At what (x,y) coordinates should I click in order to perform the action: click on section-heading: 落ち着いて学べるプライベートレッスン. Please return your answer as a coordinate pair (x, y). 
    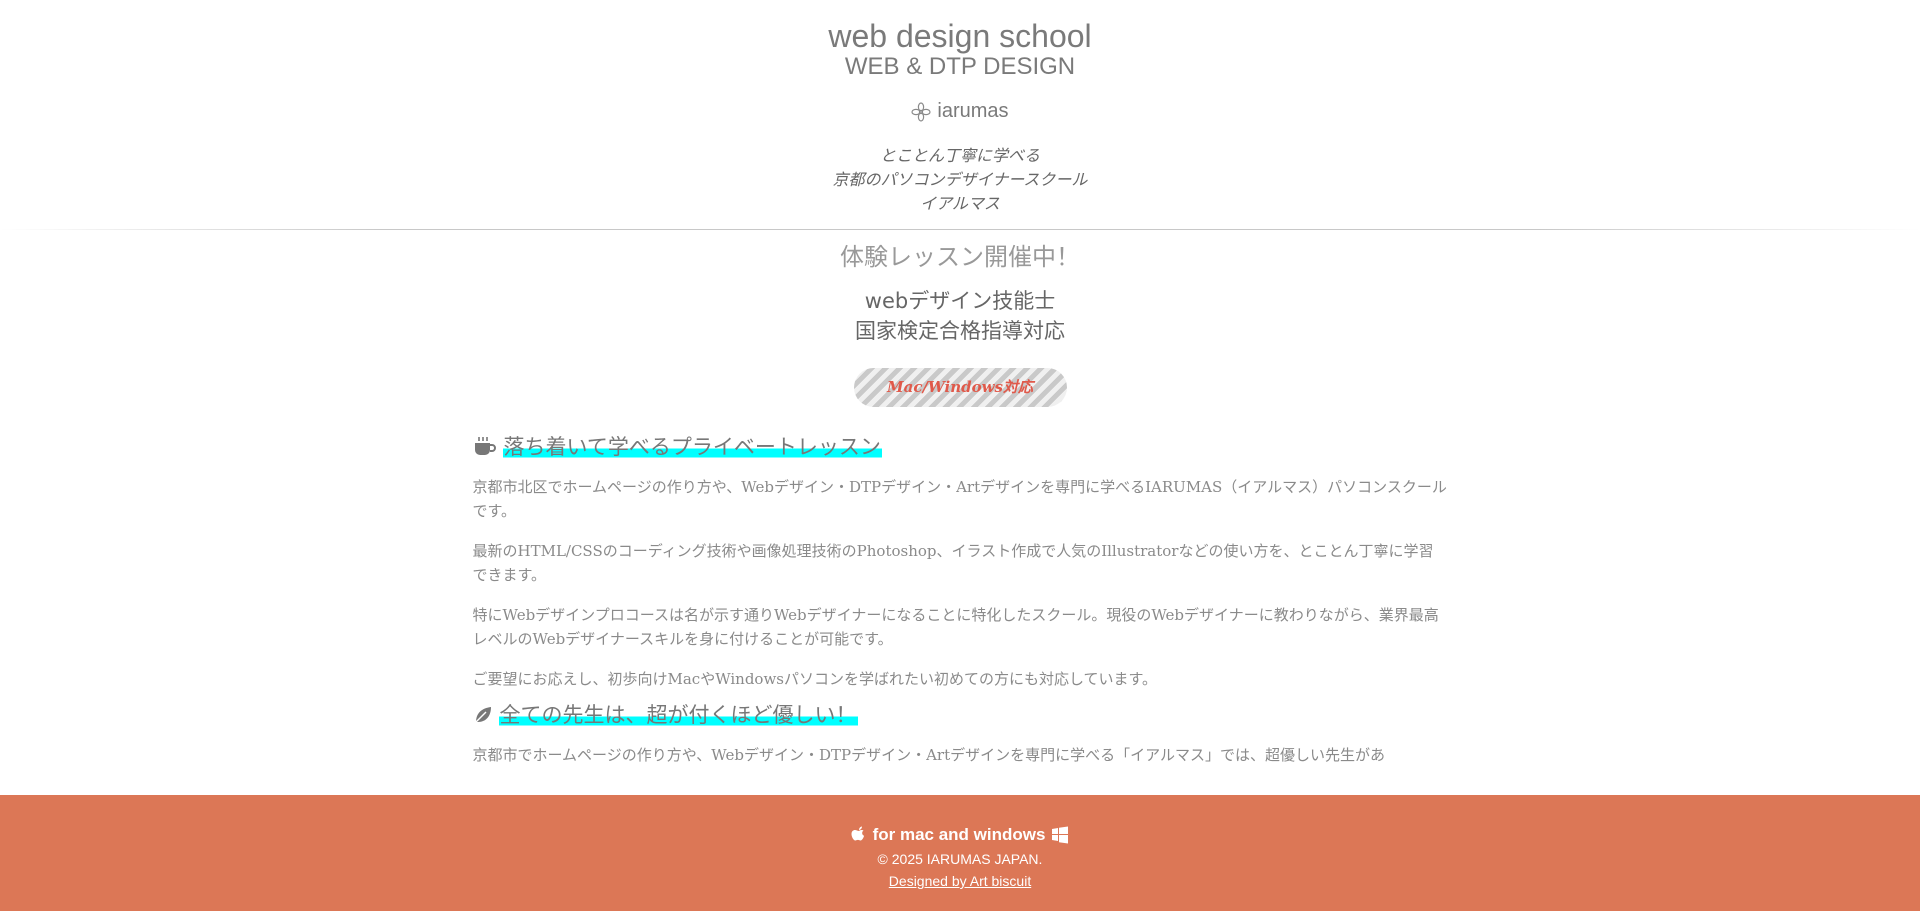
    Looking at the image, I should click on (960, 447).